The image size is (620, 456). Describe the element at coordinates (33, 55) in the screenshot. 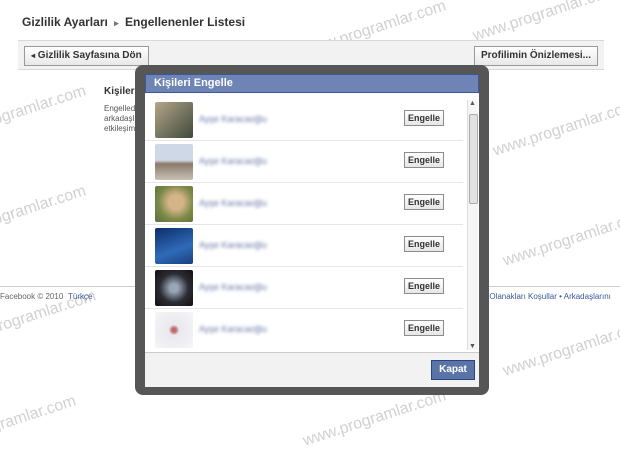

I see `chevron-left-icon: ◂` at that location.